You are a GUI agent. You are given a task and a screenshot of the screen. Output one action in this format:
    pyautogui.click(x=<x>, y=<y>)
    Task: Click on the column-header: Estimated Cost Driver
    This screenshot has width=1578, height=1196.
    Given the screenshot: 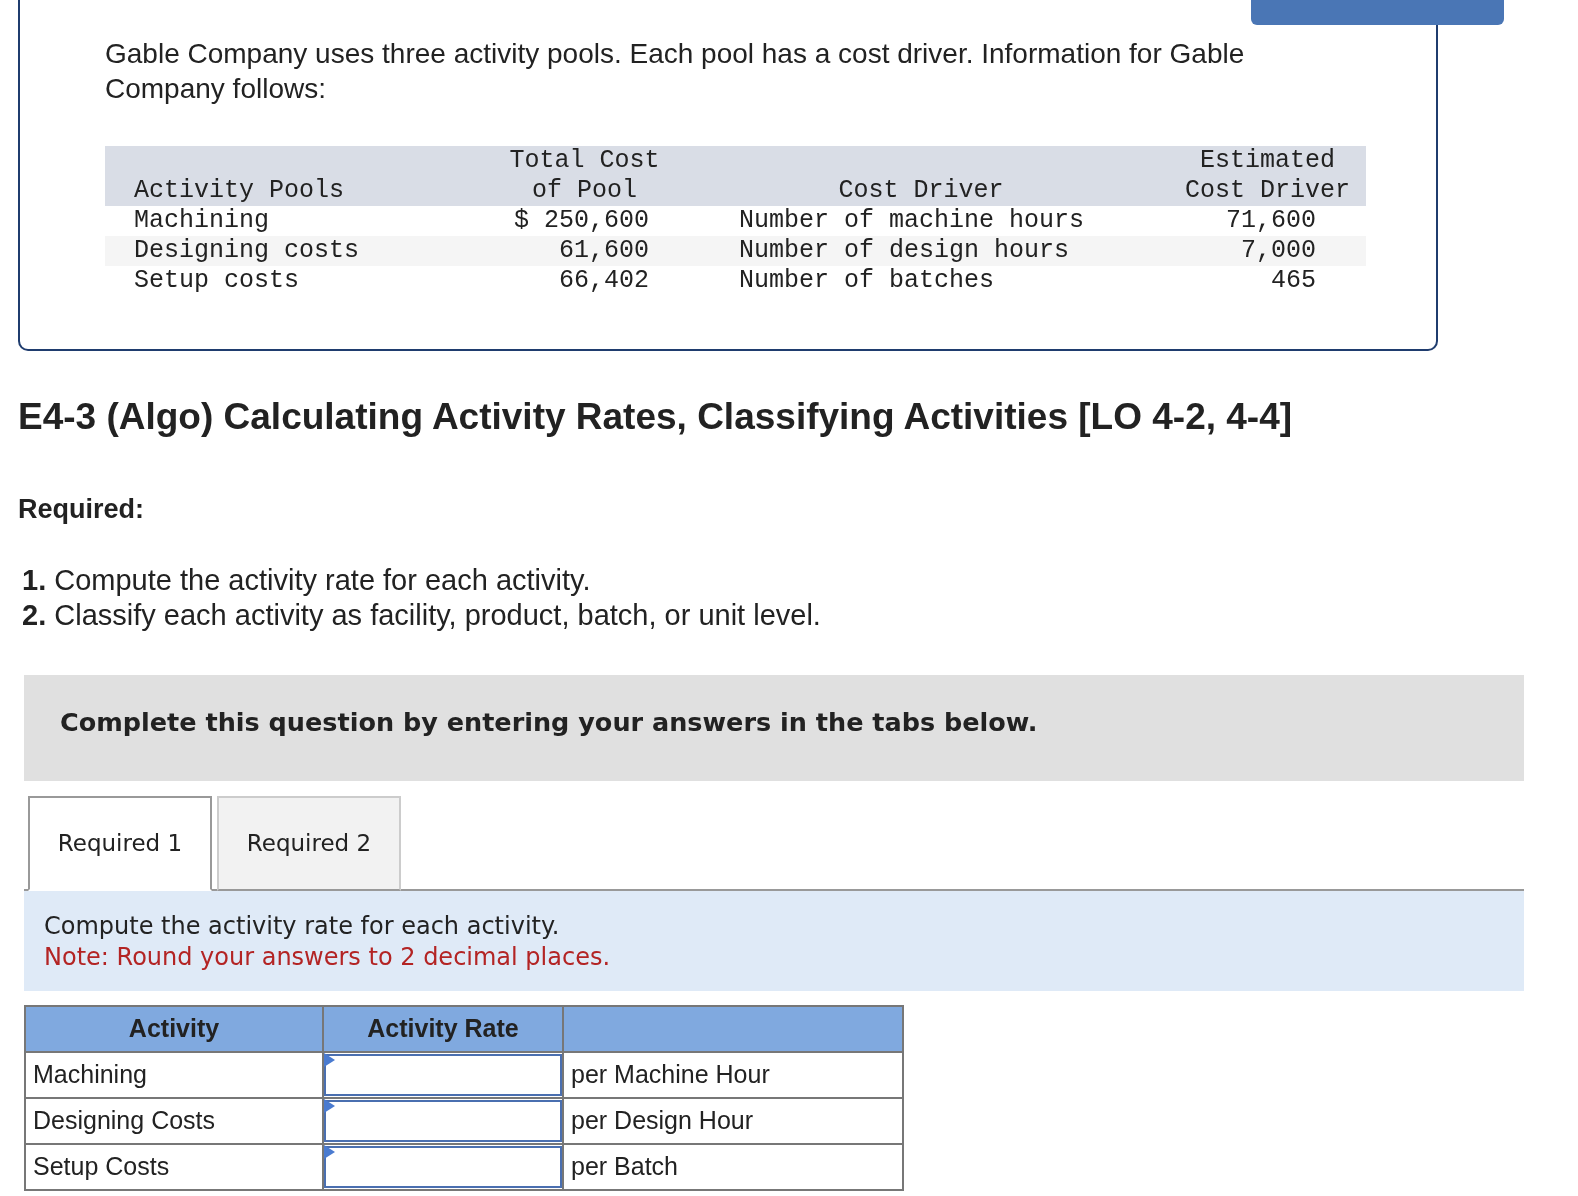 What is the action you would take?
    pyautogui.click(x=1267, y=176)
    